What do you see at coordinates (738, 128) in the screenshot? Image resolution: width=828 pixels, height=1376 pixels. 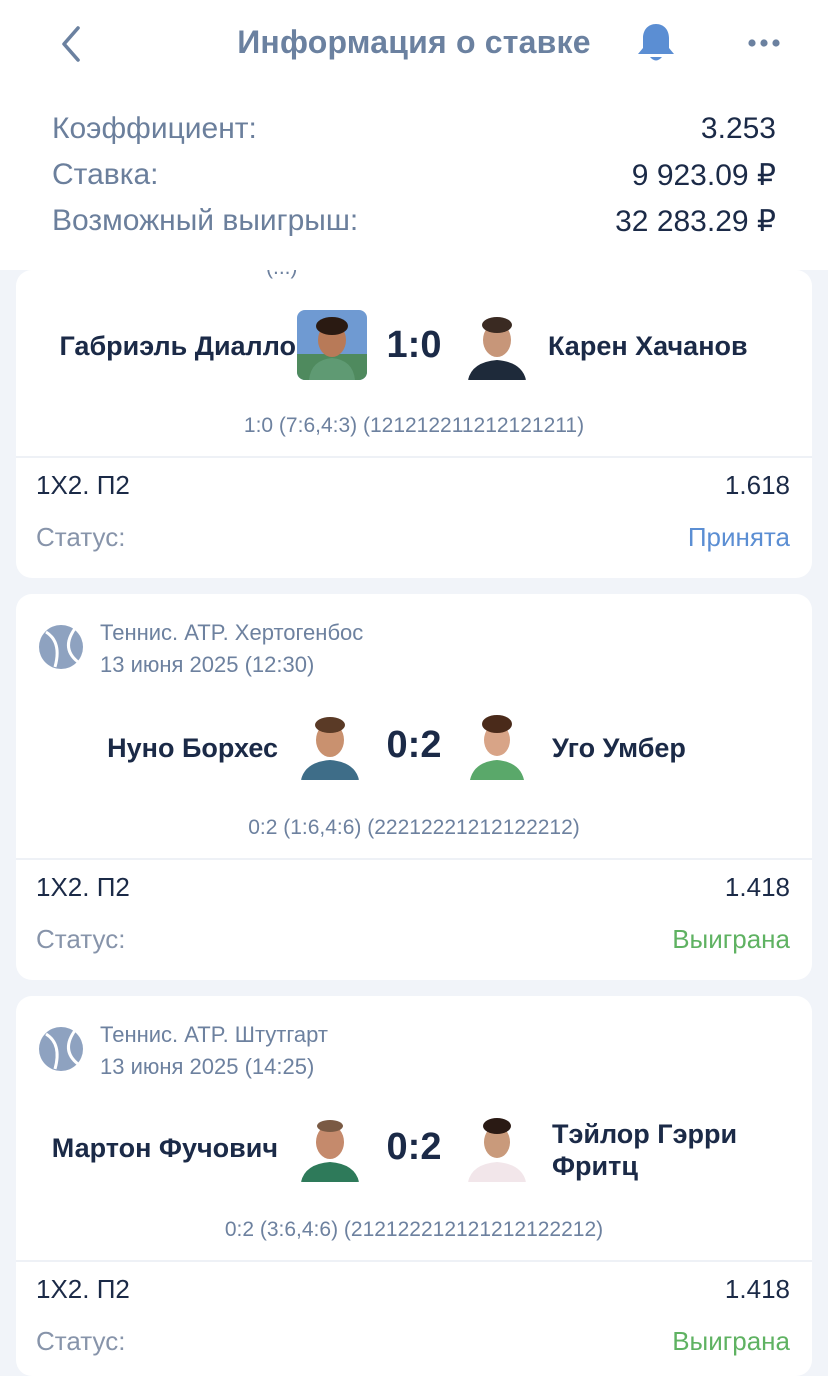 I see `coefficient-value: 3.253` at bounding box center [738, 128].